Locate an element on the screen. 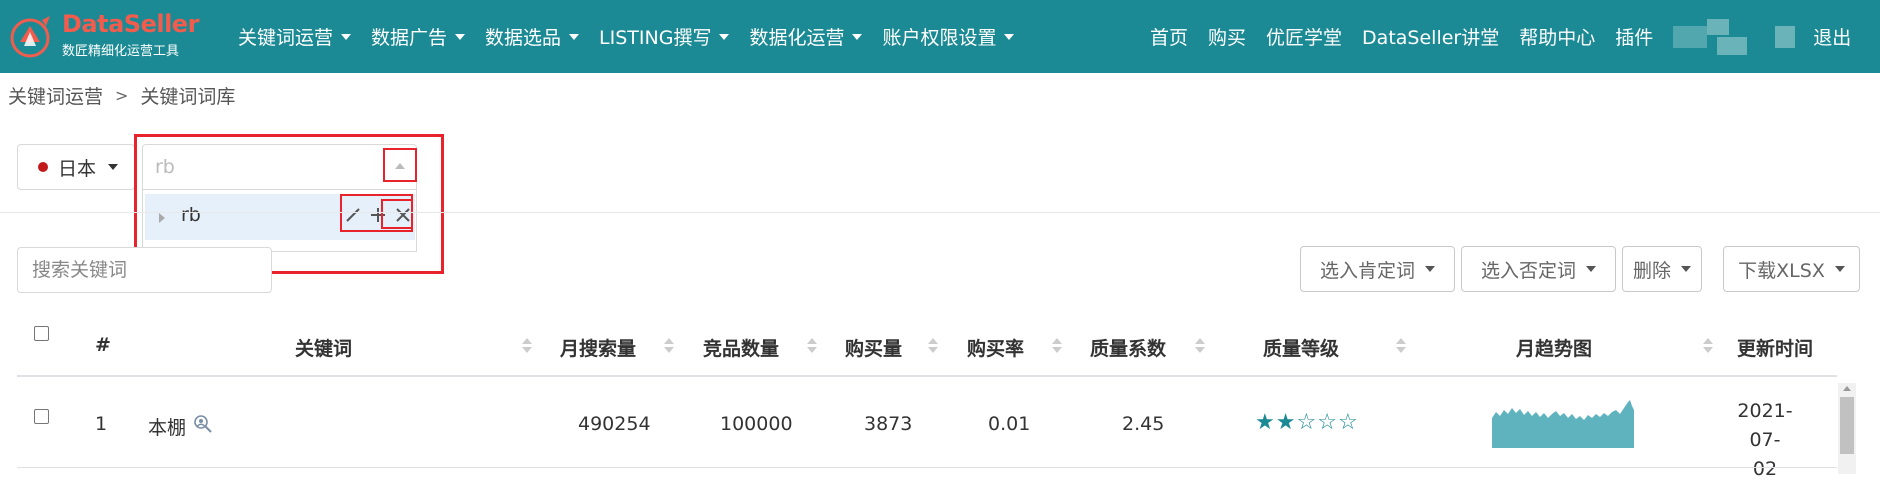  menu-label: 账户权限设置 is located at coordinates (939, 38).